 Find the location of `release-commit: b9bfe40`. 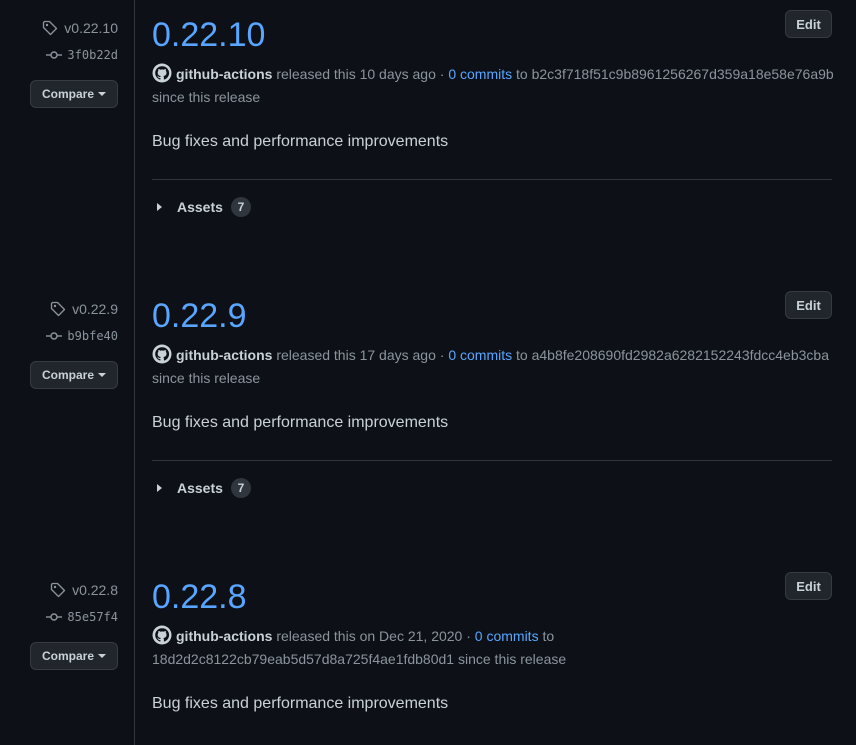

release-commit: b9bfe40 is located at coordinates (82, 336).